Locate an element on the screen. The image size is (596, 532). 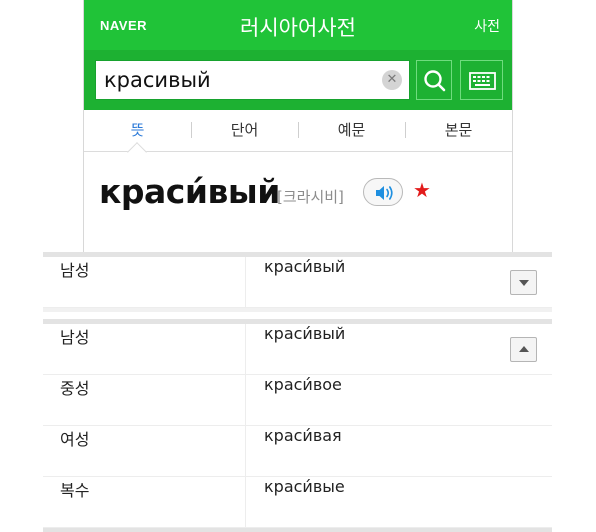
search-icon is located at coordinates (435, 81).